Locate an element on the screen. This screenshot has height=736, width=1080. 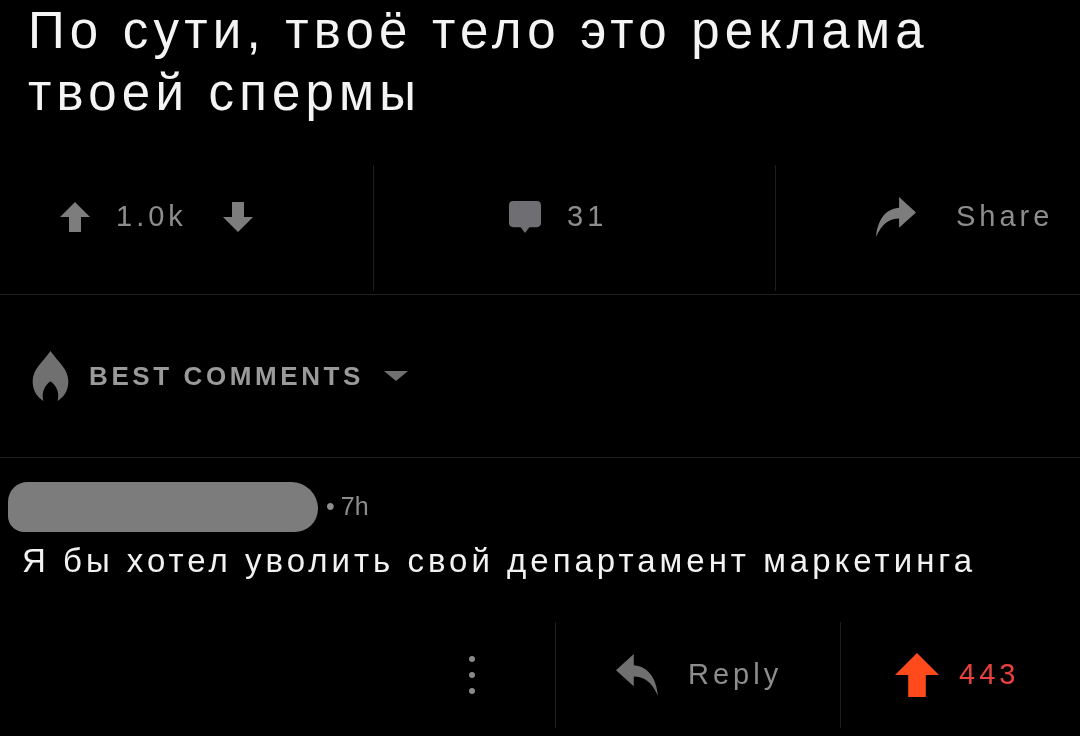
more-options-button is located at coordinates (472, 674).